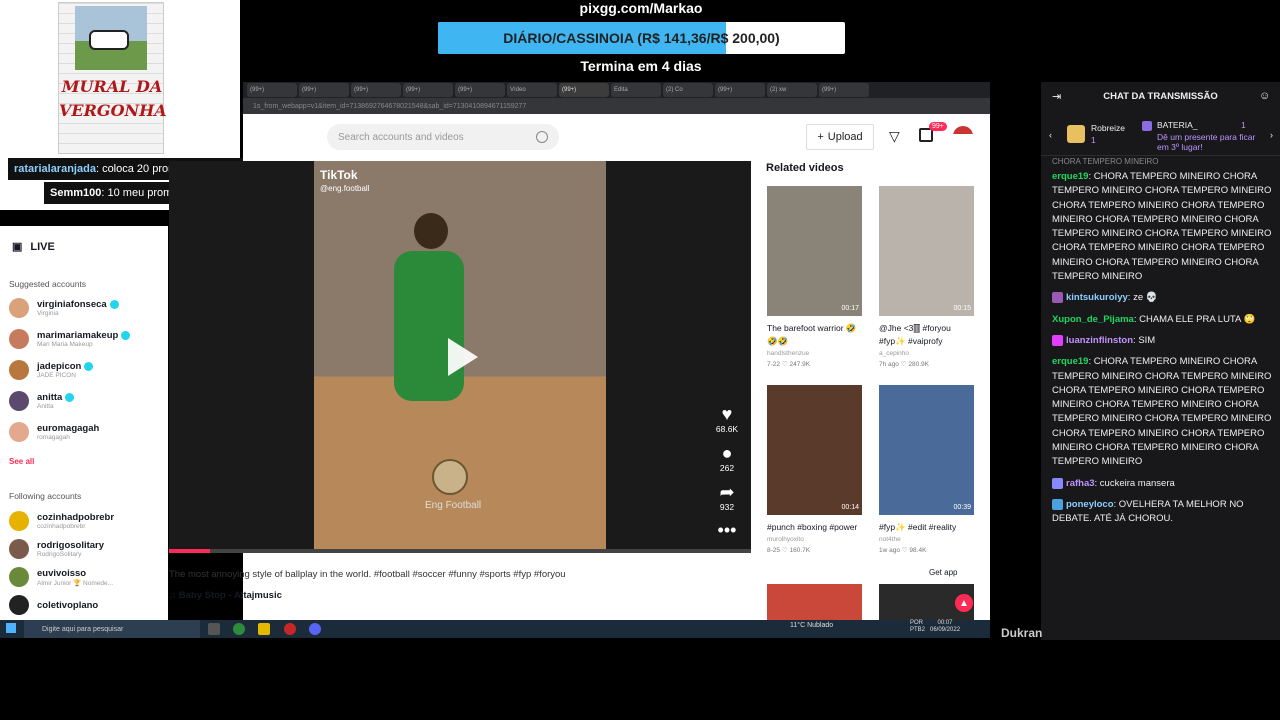  What do you see at coordinates (964, 603) in the screenshot?
I see `scroll-top-button: ▲` at bounding box center [964, 603].